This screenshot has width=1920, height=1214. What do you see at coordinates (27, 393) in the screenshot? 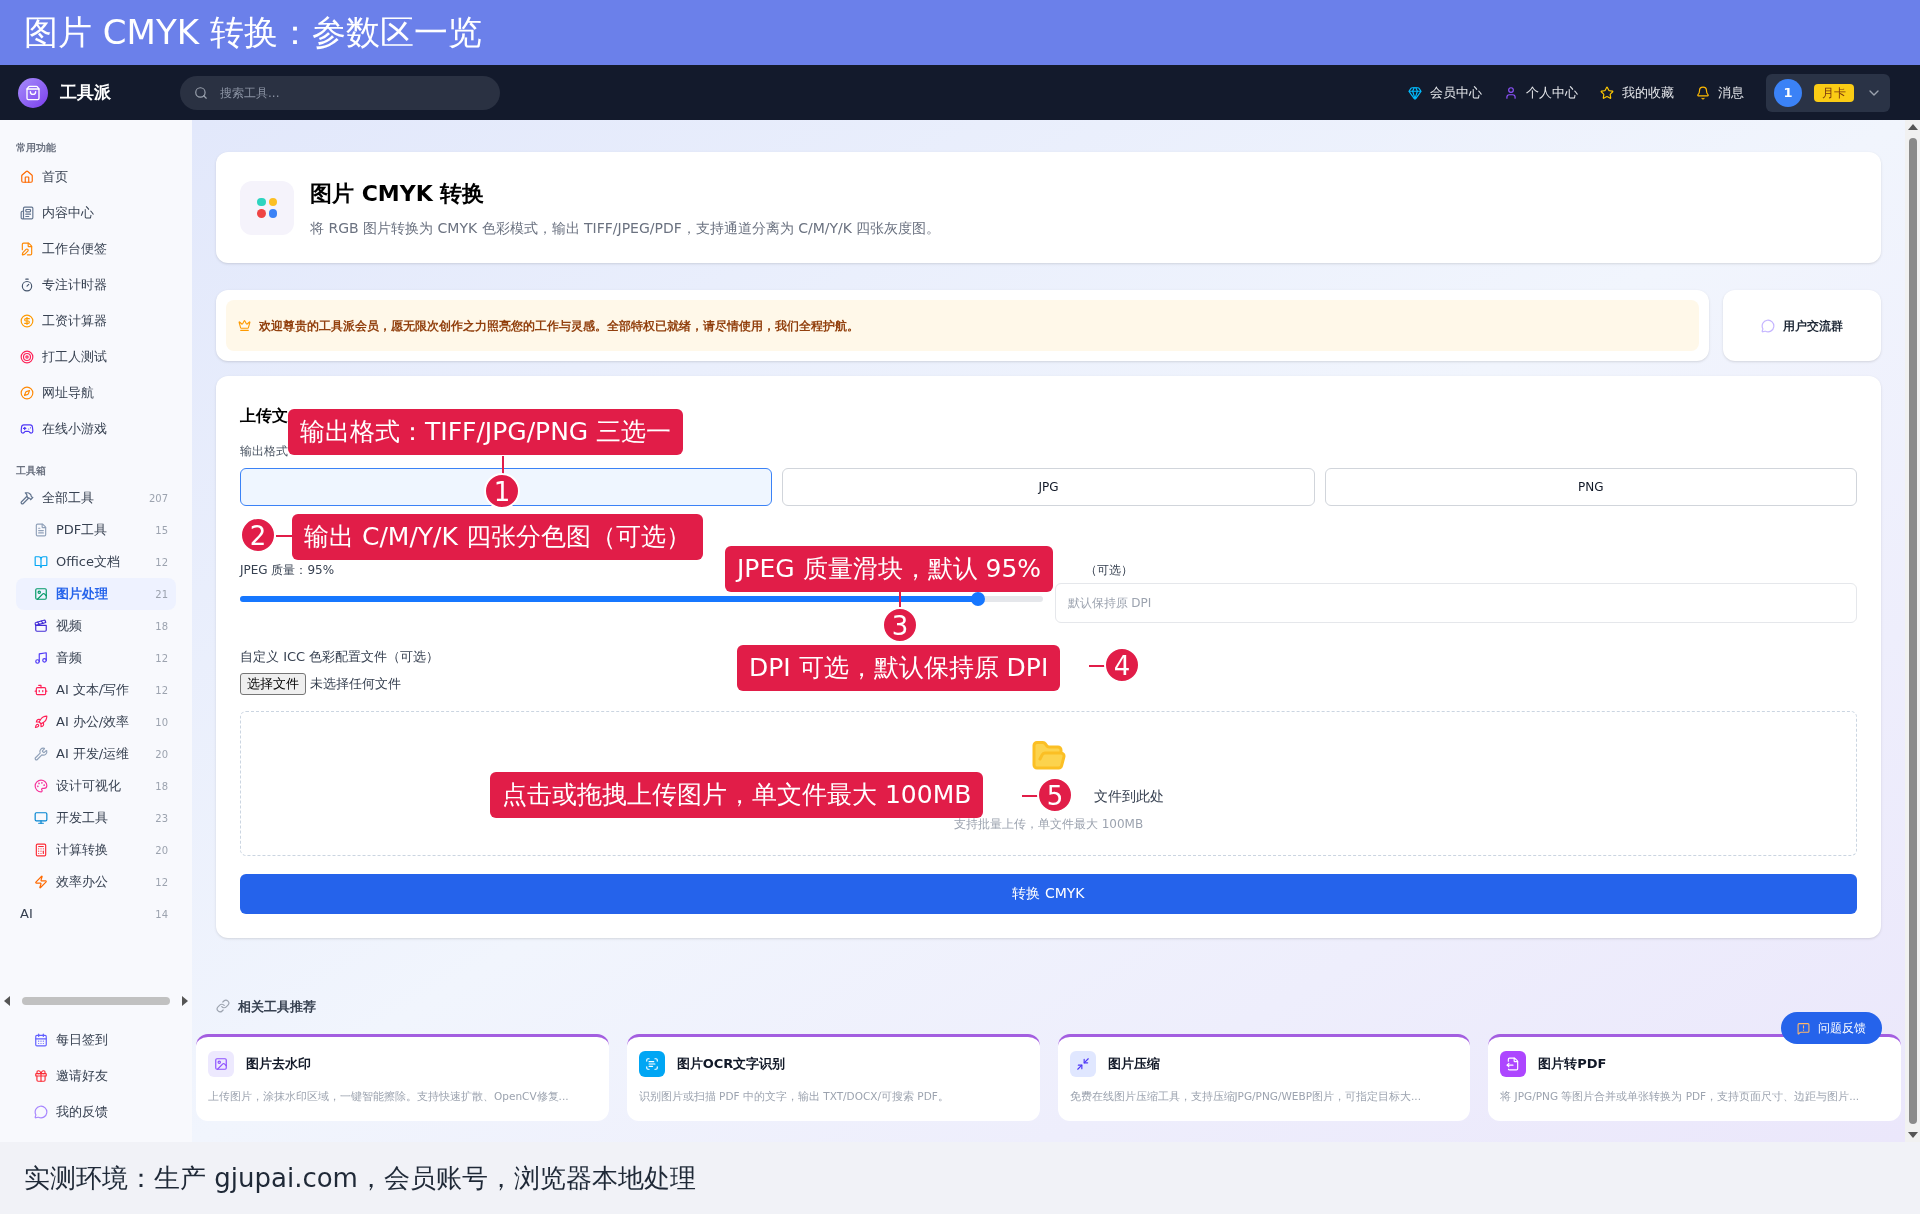
I see `compass-icon` at bounding box center [27, 393].